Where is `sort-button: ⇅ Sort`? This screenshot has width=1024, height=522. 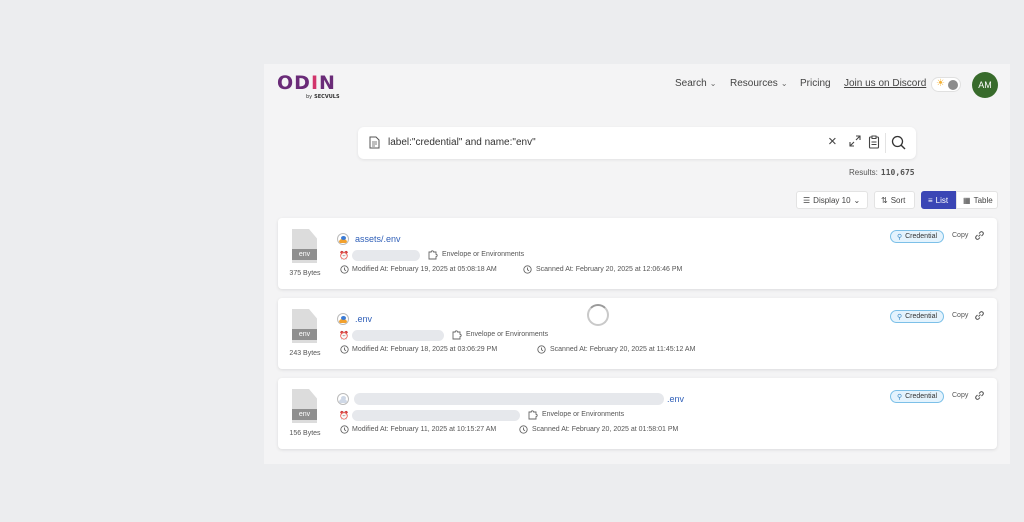
sort-button: ⇅ Sort is located at coordinates (894, 200).